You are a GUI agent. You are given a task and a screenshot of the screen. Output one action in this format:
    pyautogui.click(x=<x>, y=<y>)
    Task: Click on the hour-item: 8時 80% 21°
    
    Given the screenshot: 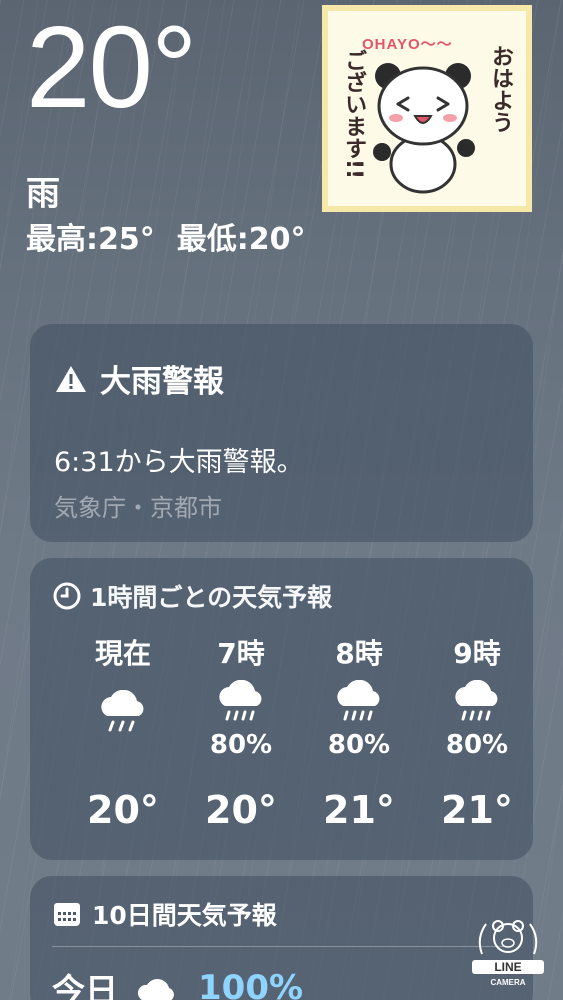 What is the action you would take?
    pyautogui.click(x=359, y=732)
    